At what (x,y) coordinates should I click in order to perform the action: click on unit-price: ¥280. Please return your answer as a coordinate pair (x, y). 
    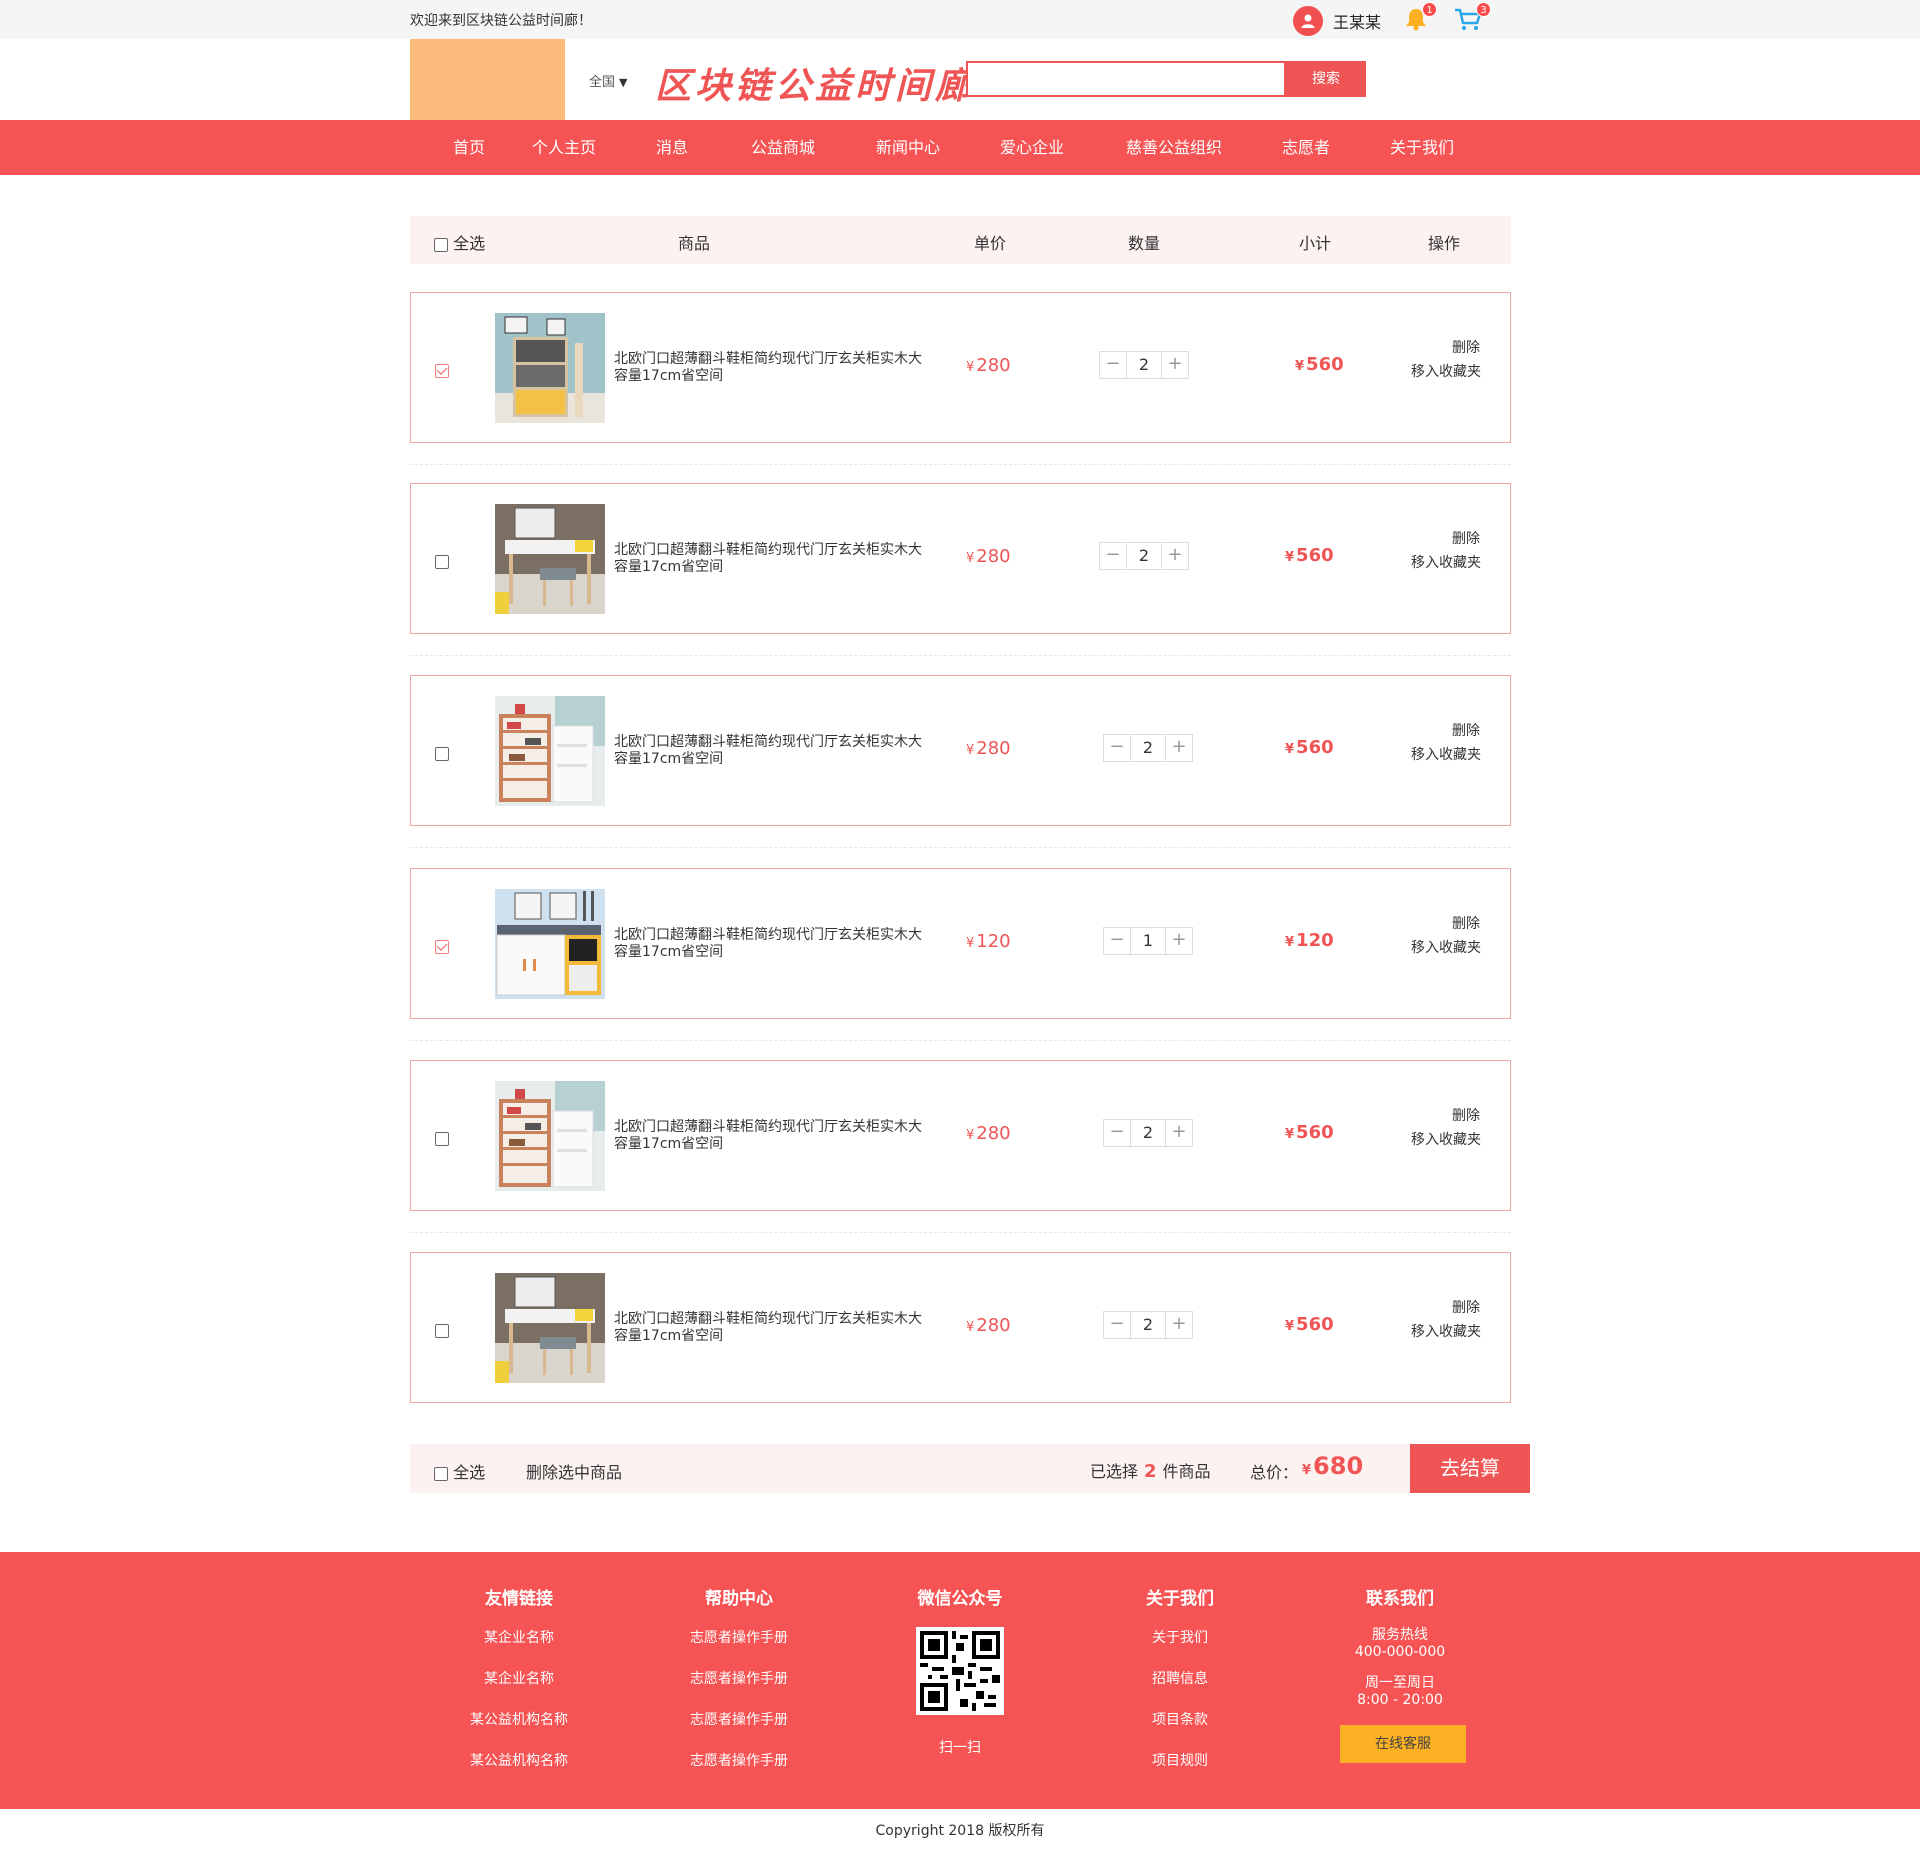
    Looking at the image, I should click on (988, 748).